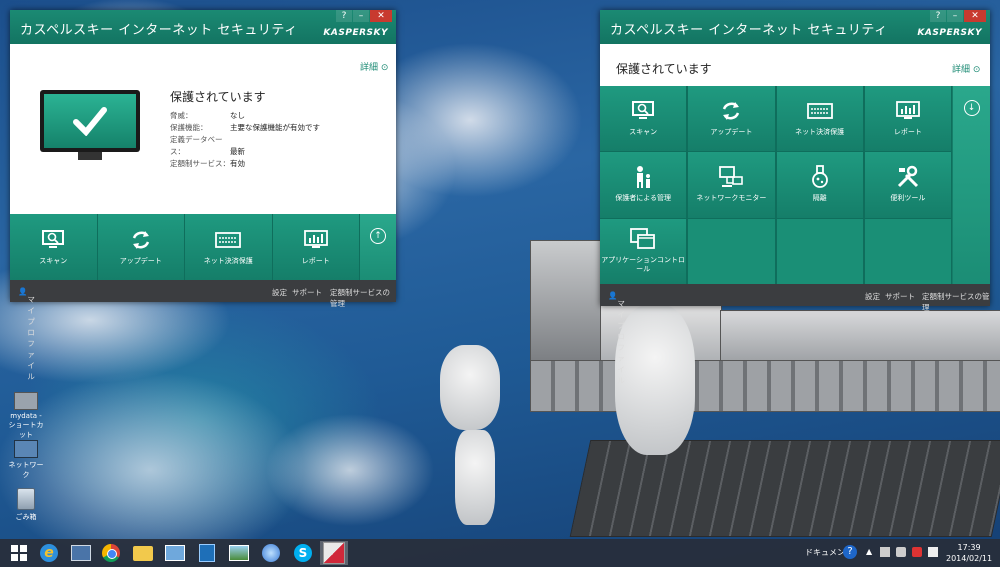 Image resolution: width=1000 pixels, height=567 pixels. I want to click on windows-icon, so click(643, 239).